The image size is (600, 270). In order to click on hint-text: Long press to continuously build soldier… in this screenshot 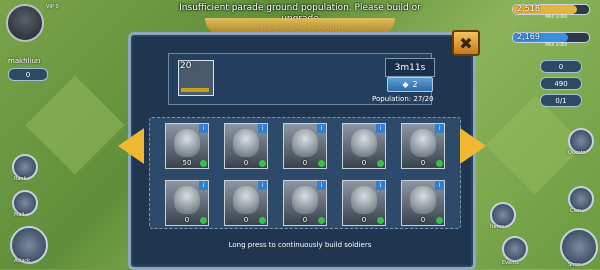, I will do `click(300, 245)`.